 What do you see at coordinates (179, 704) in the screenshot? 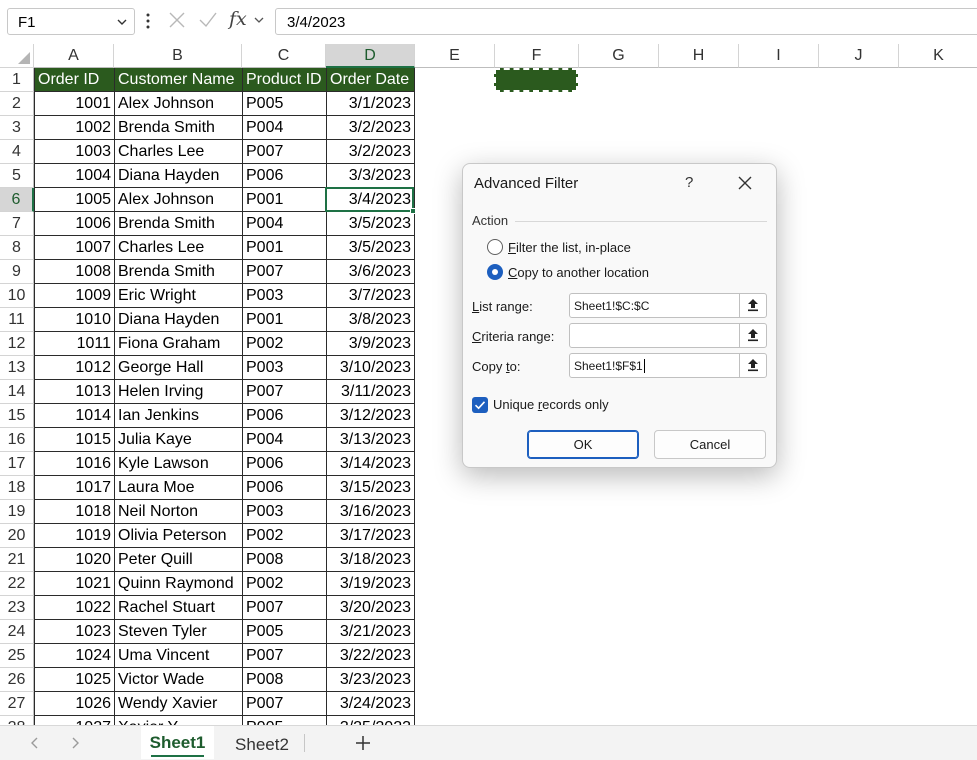
I see `cell-customer-name: Wendy Xavier` at bounding box center [179, 704].